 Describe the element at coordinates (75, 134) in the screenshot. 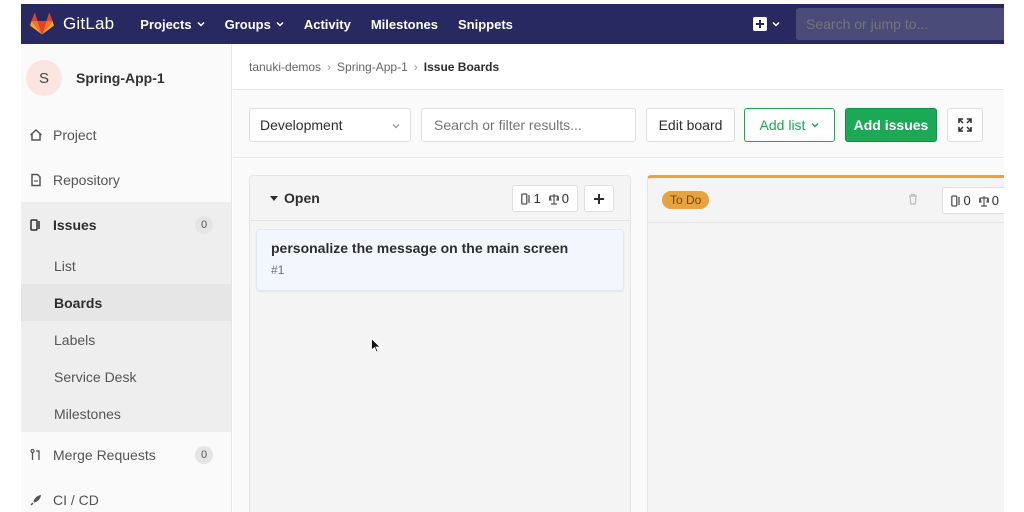

I see `sidebar-item-label: Project` at that location.